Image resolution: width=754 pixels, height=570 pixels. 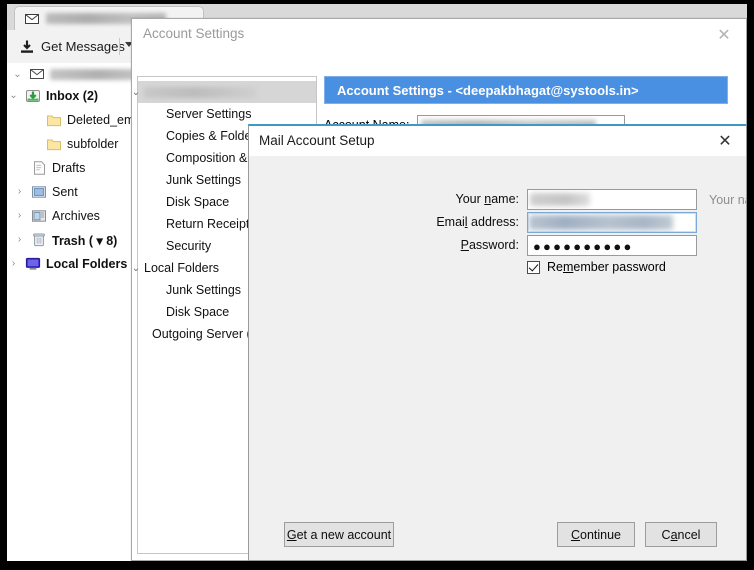 I want to click on folder-row: ⌄ Inbox (2), so click(x=52, y=96).